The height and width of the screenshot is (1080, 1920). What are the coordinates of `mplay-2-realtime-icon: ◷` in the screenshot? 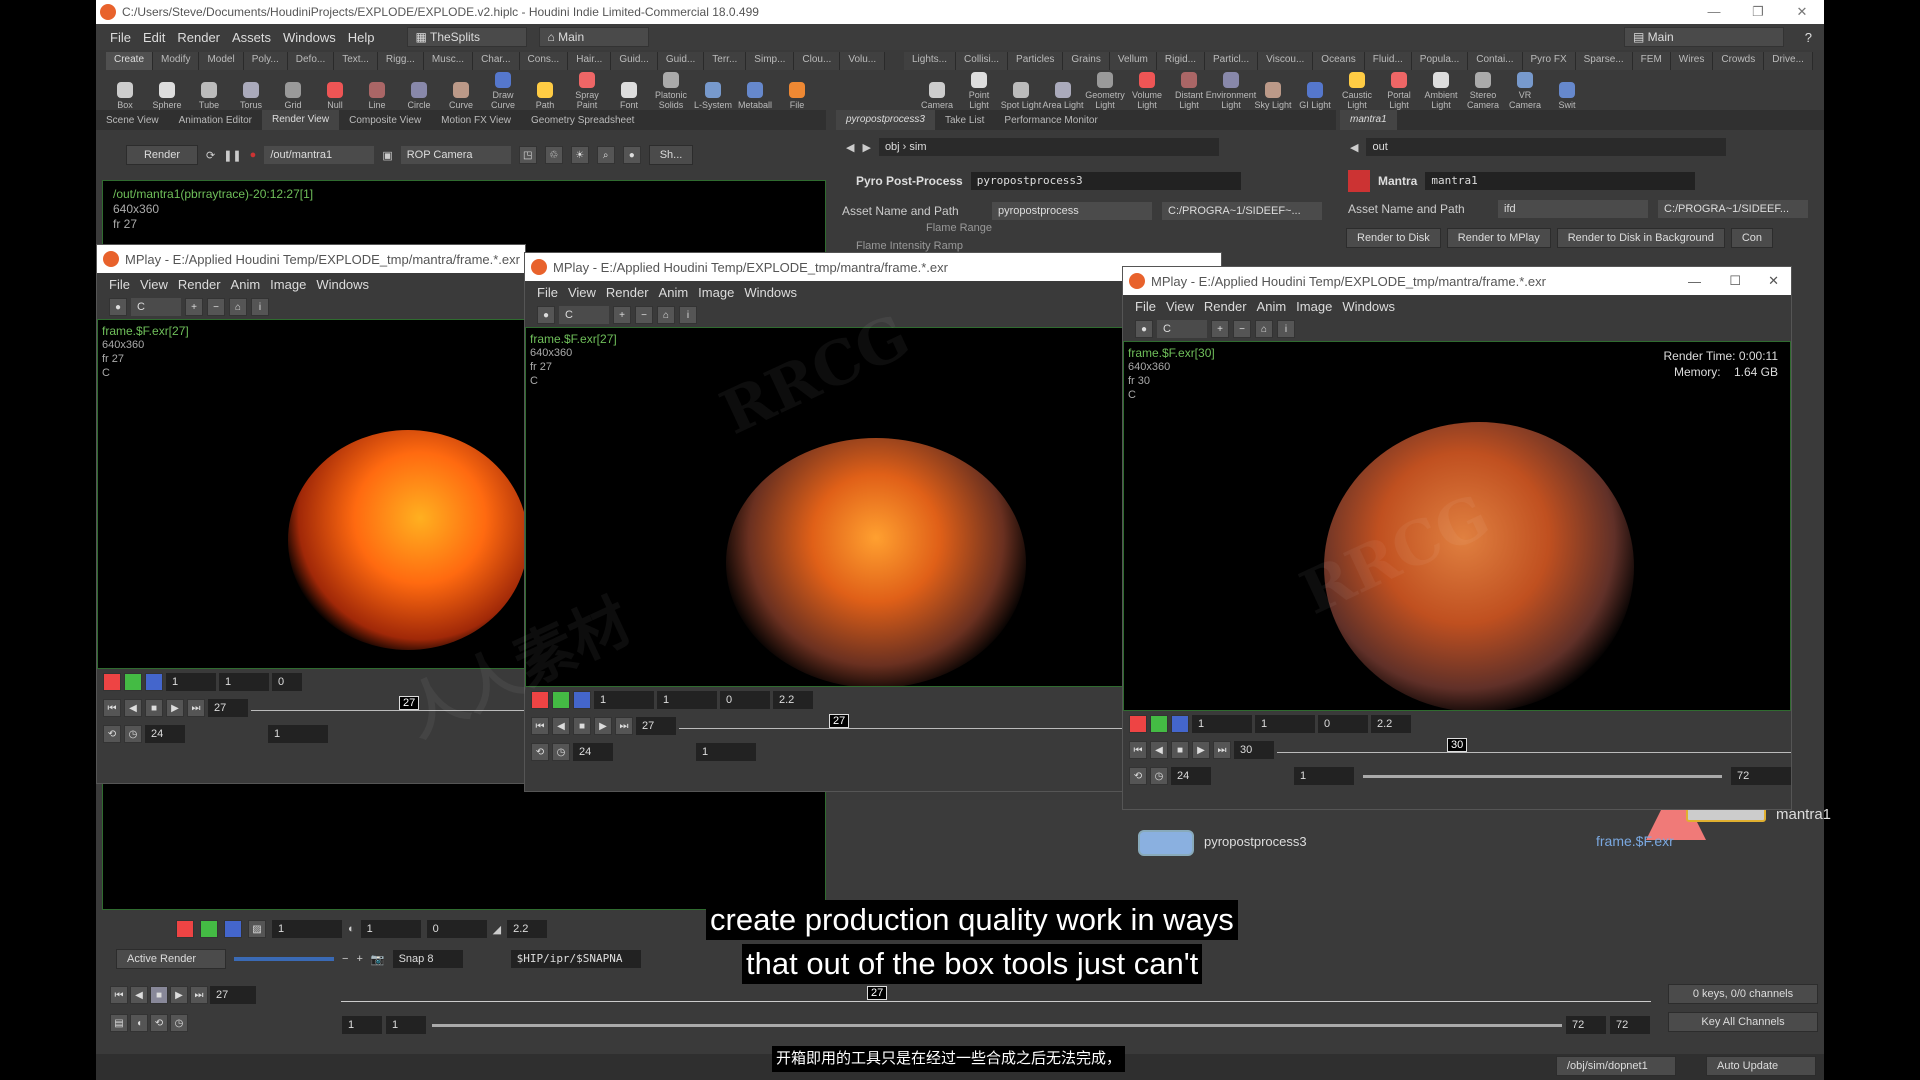 It's located at (561, 752).